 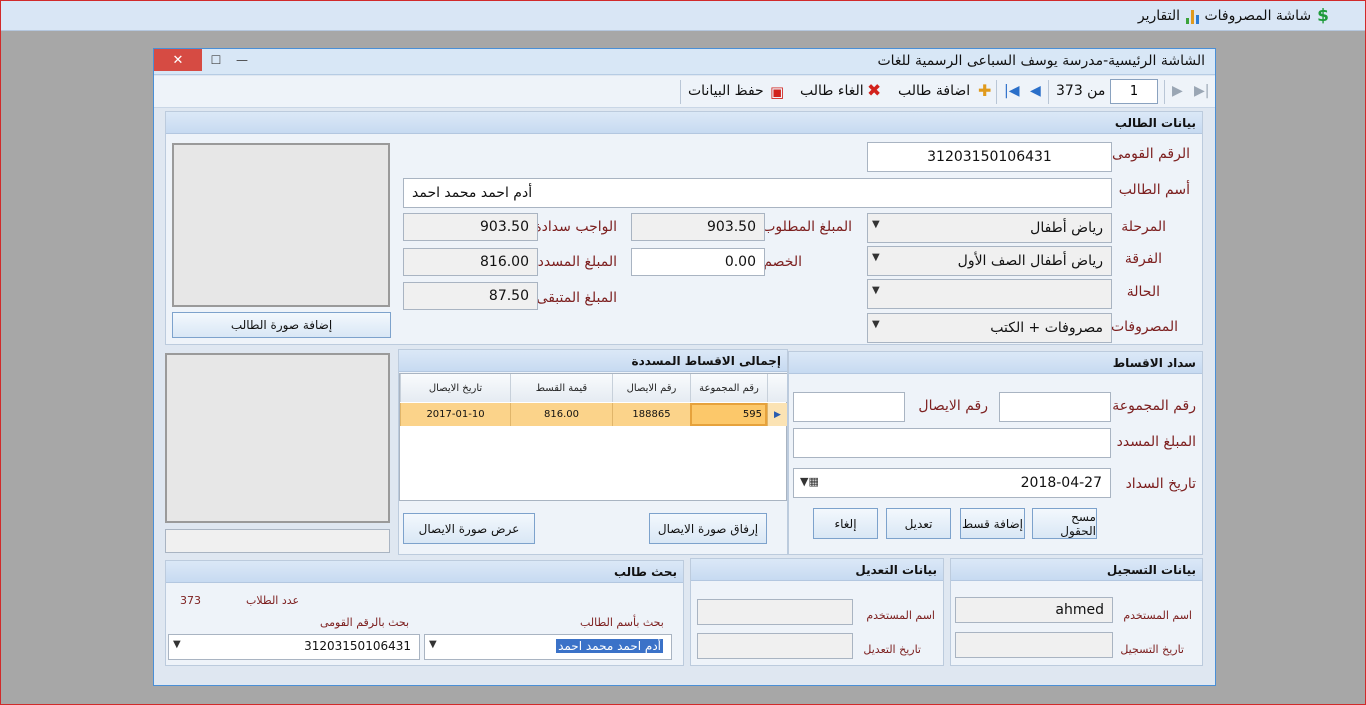 What do you see at coordinates (424, 572) in the screenshot?
I see `search-student-header: بحث طالب` at bounding box center [424, 572].